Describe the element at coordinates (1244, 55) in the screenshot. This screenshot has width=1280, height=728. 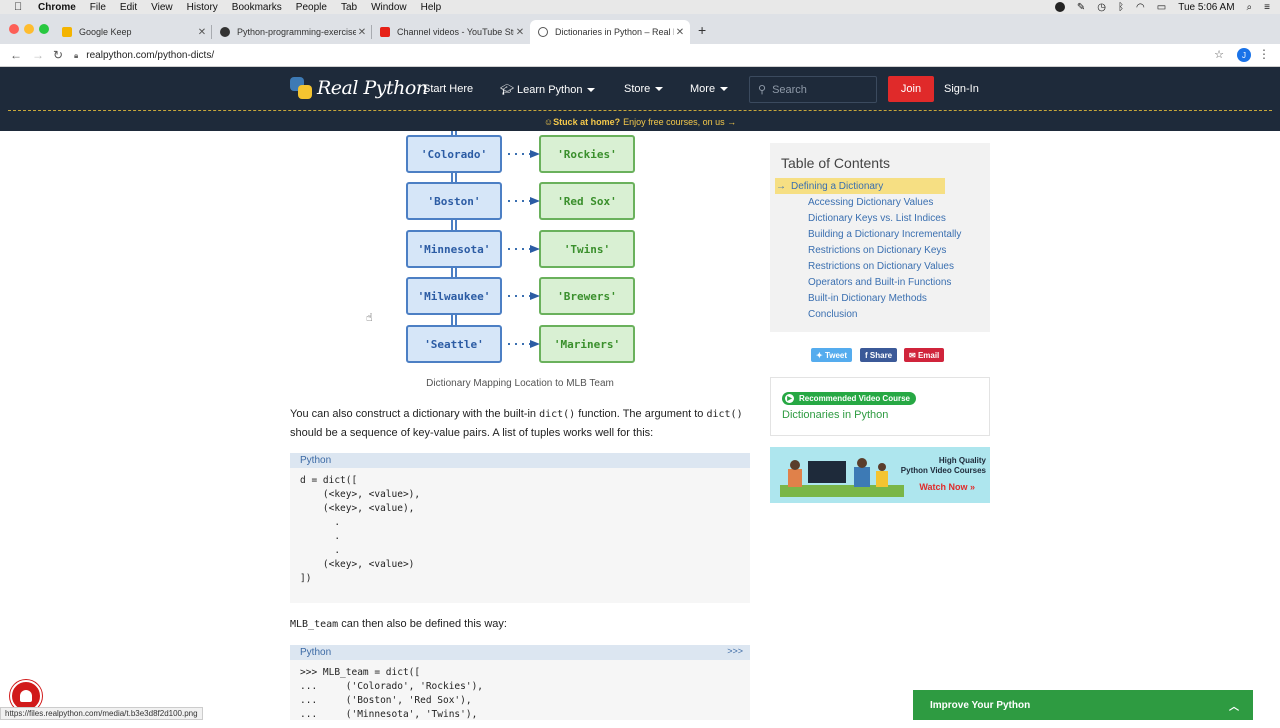
I see `profile-avatar: J` at that location.